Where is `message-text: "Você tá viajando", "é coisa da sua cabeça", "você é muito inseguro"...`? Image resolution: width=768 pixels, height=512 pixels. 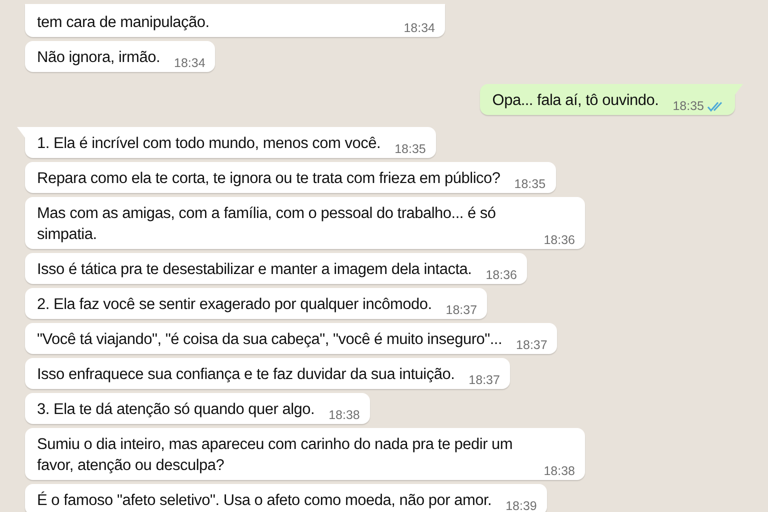 message-text: "Você tá viajando", "é coisa da sua cabeça", "você é muito inseguro"... is located at coordinates (269, 340).